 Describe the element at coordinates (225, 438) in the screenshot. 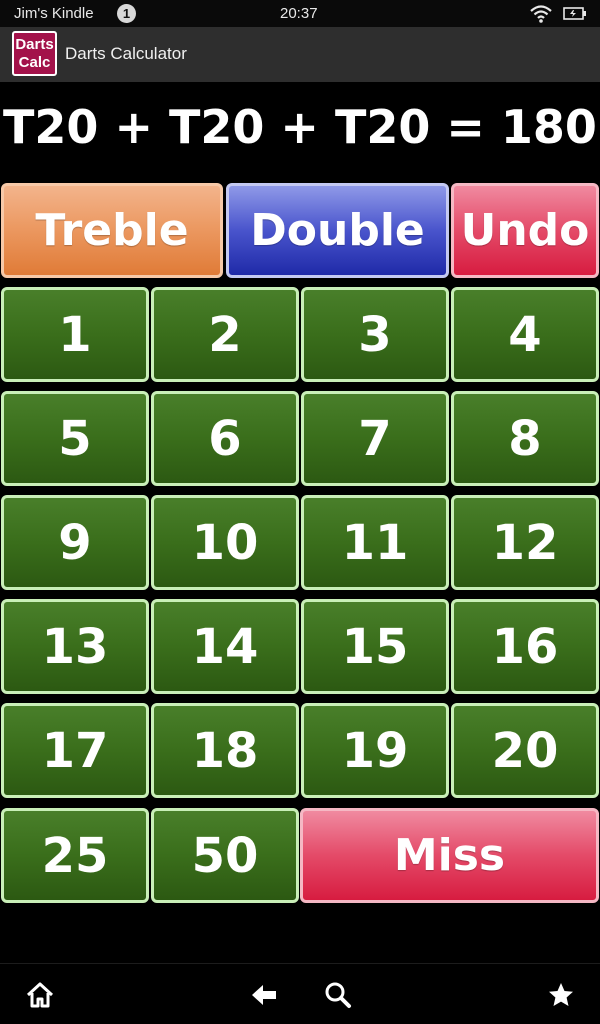

I see `number-button-6: 6` at that location.